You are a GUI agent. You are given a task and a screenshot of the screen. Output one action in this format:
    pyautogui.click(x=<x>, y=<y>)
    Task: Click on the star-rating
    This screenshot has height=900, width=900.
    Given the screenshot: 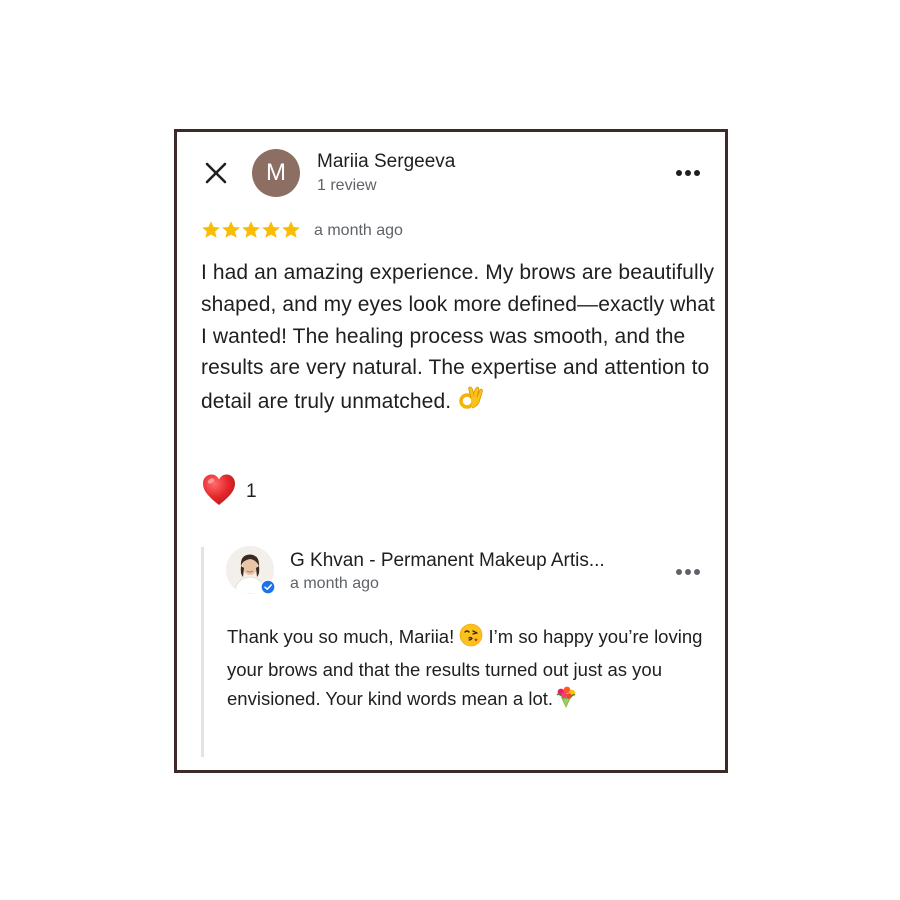 What is the action you would take?
    pyautogui.click(x=251, y=230)
    